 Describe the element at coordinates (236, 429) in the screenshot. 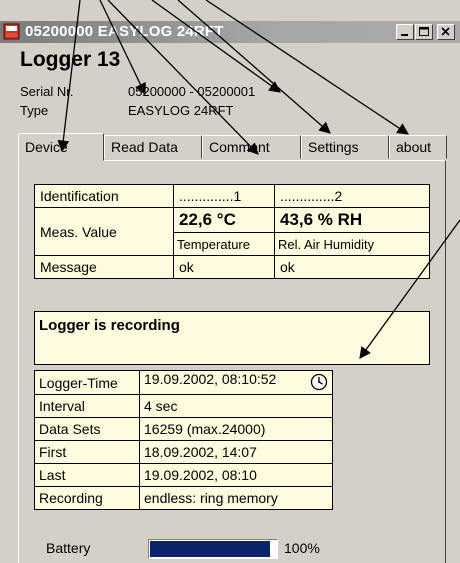

I see `datasets-value: 16259 (max.24000)` at that location.